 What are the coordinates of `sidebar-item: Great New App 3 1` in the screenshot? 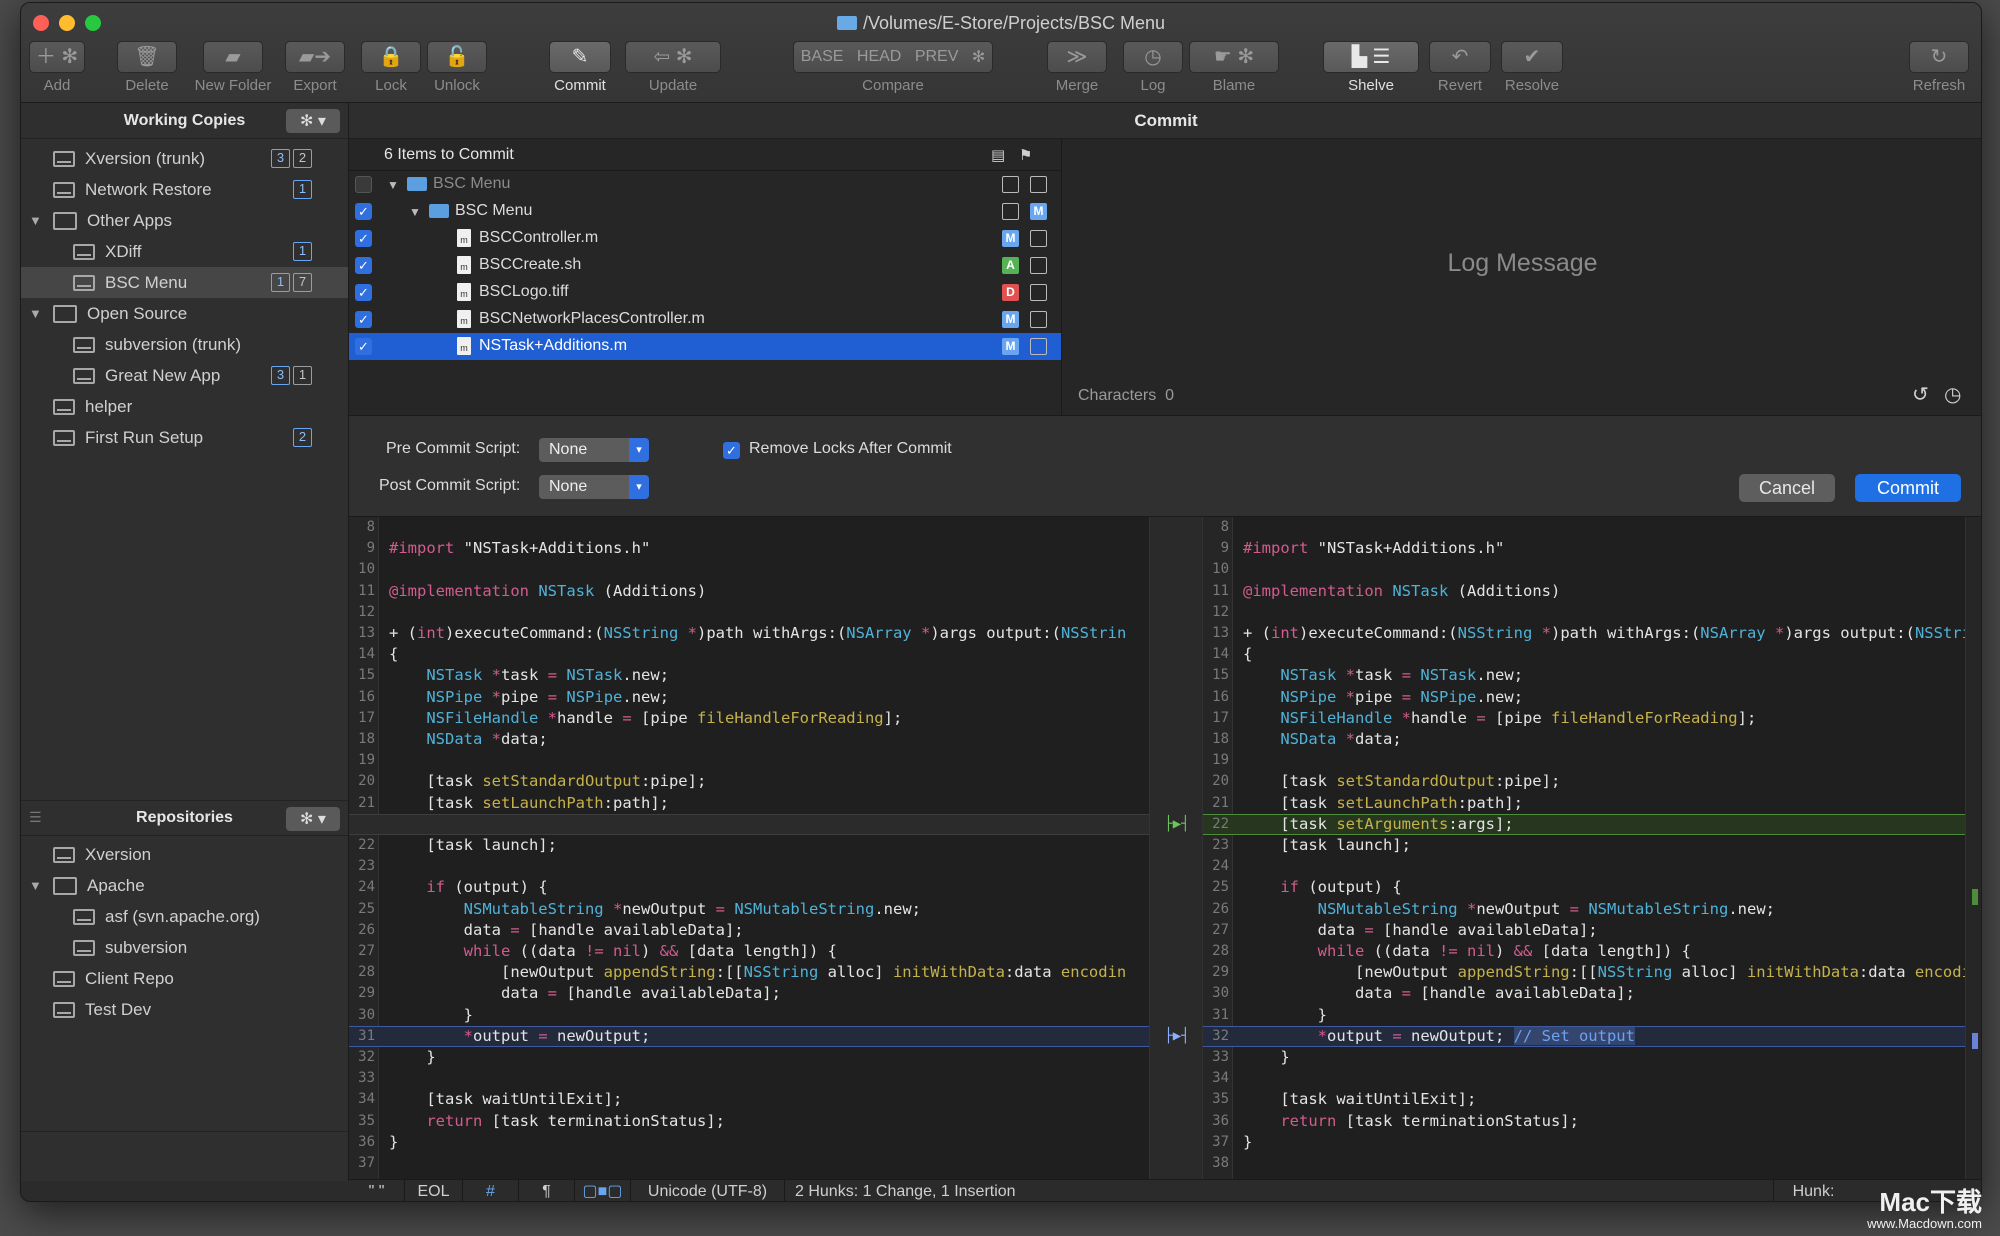 It's located at (184, 375).